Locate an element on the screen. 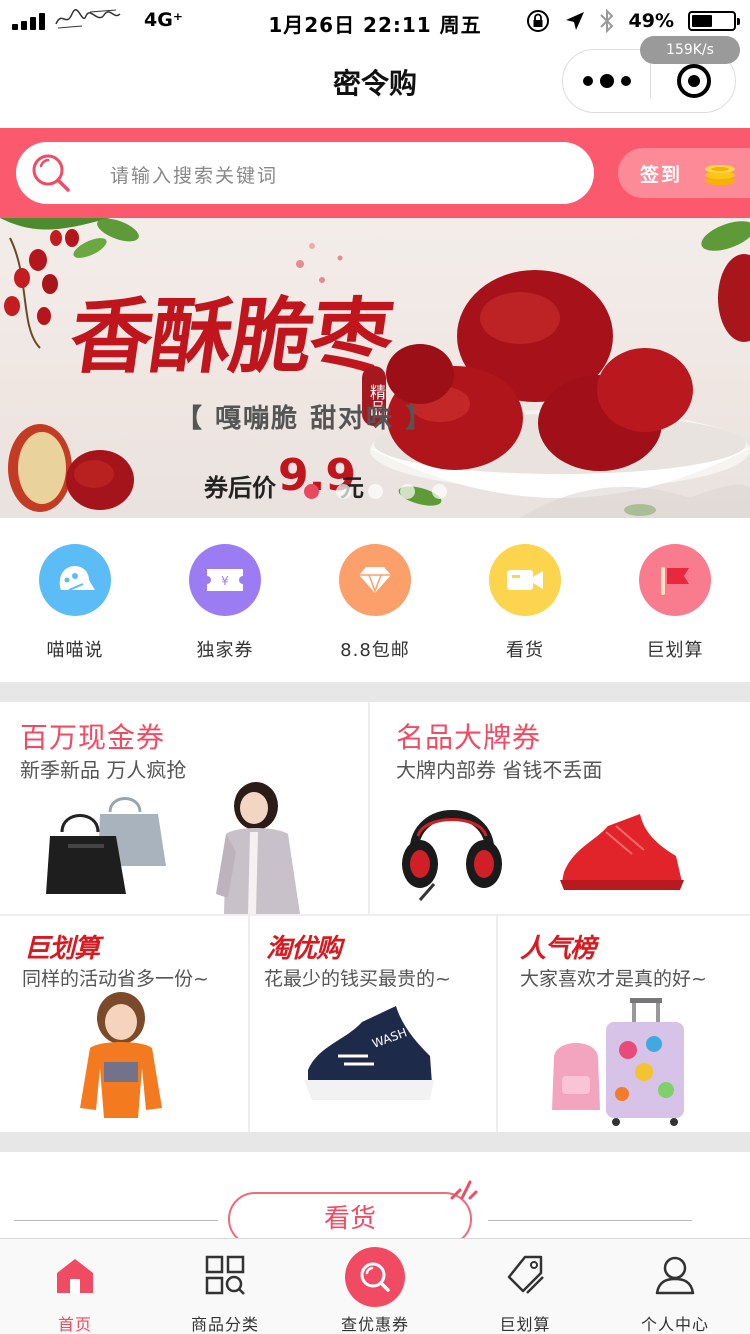  cat-chat-icon is located at coordinates (75, 580).